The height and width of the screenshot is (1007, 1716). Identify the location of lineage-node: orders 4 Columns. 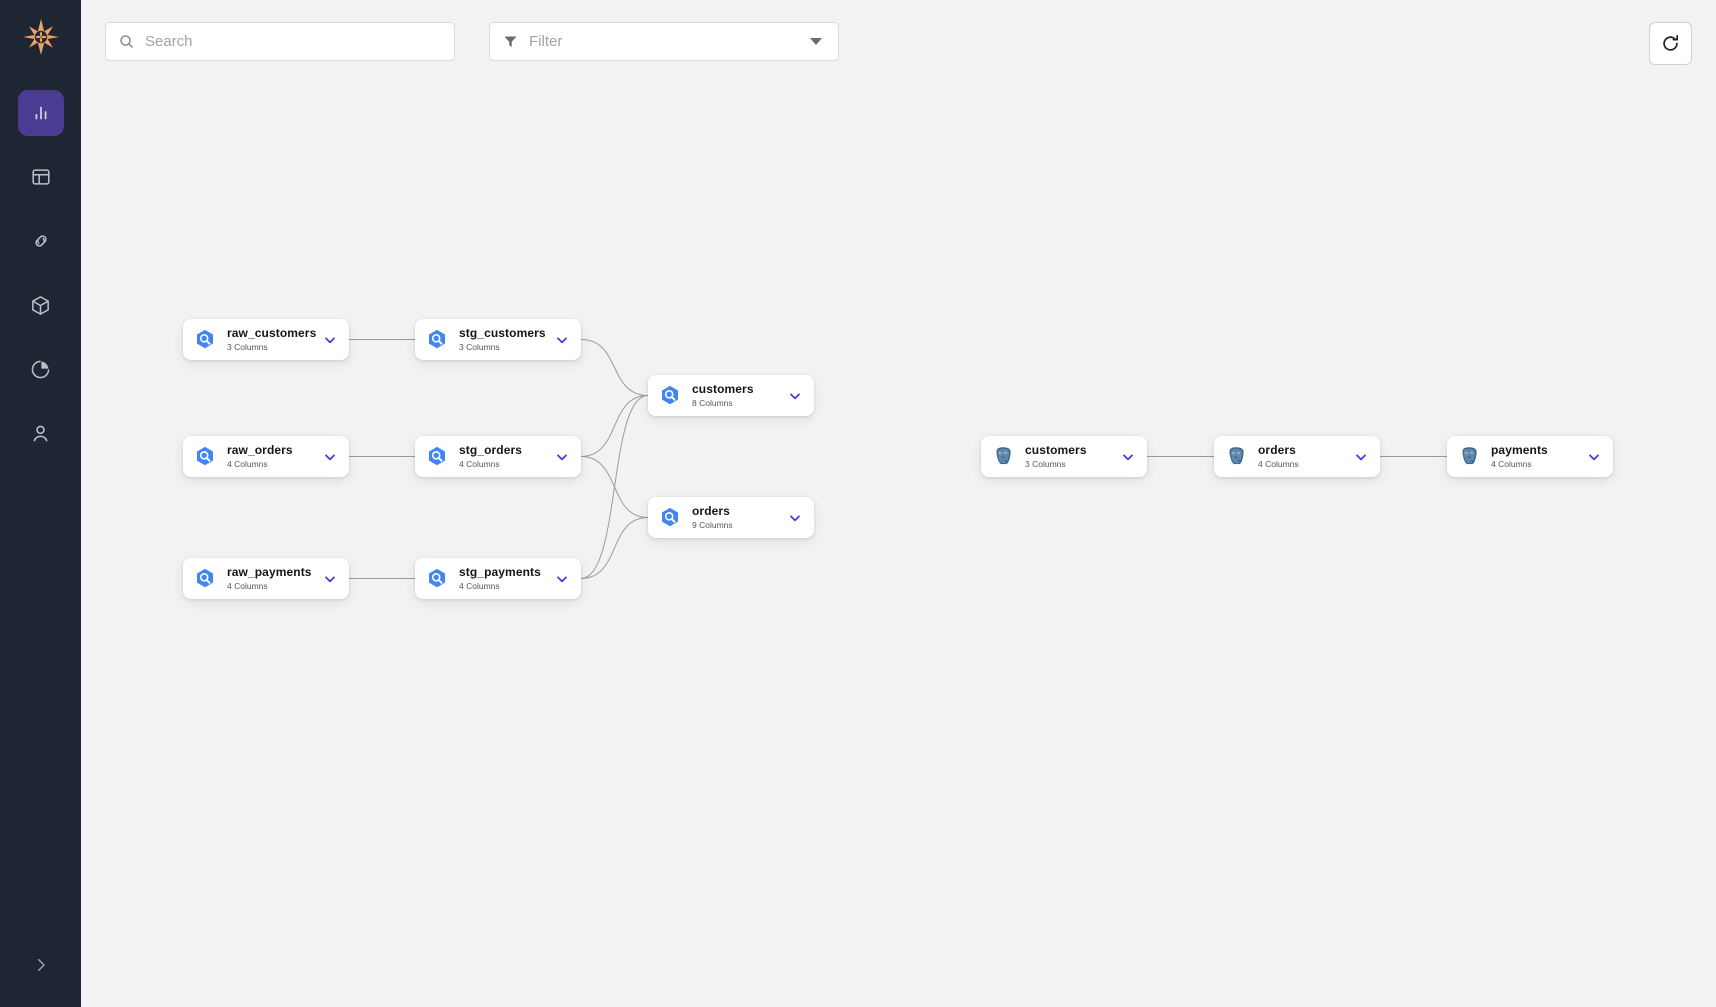
(1297, 456).